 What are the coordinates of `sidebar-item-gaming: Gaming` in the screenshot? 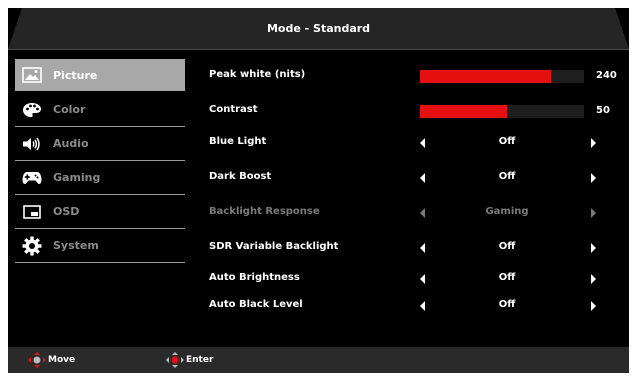 It's located at (100, 178).